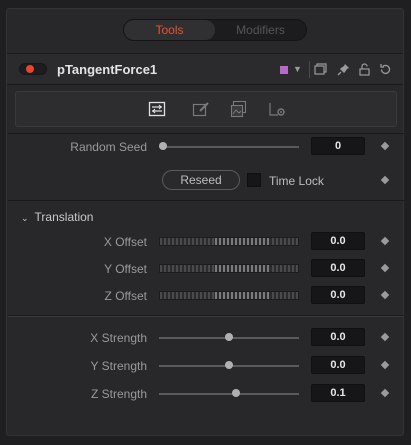  What do you see at coordinates (229, 147) in the screenshot?
I see `random-seed-slider` at bounding box center [229, 147].